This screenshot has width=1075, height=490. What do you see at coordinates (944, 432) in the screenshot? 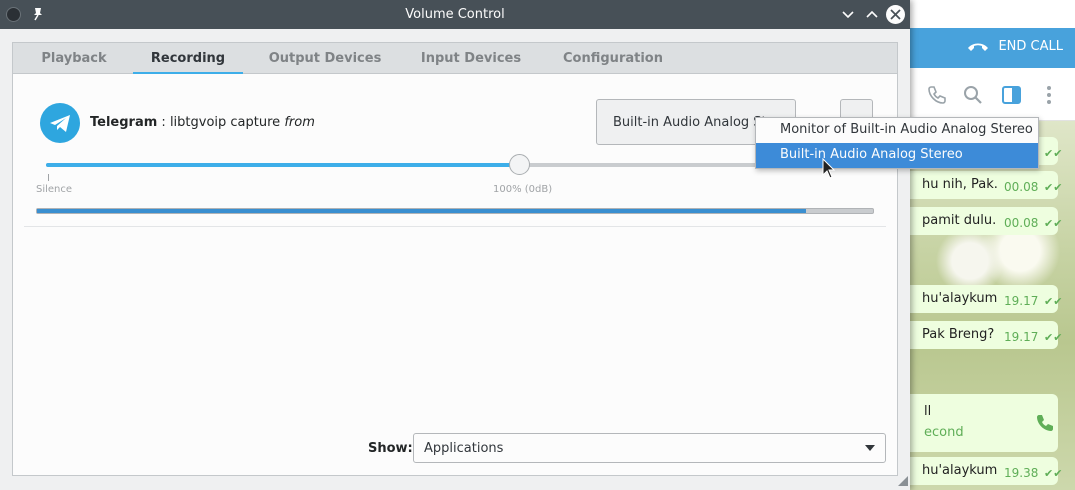
I see `call-subtitle: econd` at bounding box center [944, 432].